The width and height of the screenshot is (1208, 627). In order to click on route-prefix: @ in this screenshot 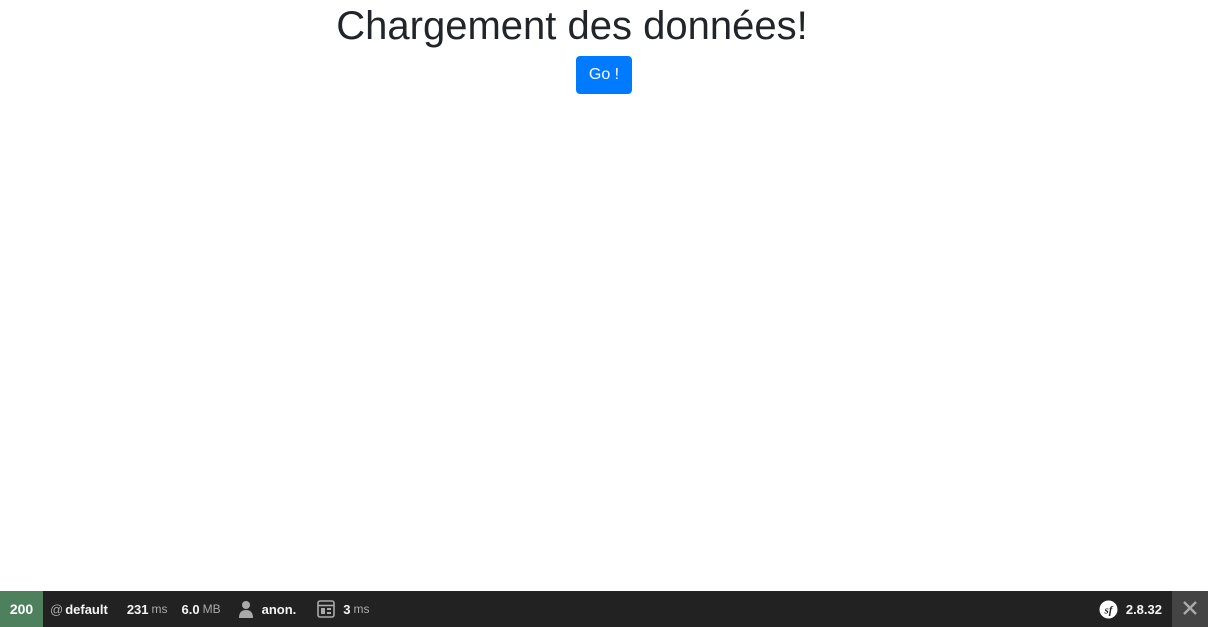, I will do `click(57, 609)`.